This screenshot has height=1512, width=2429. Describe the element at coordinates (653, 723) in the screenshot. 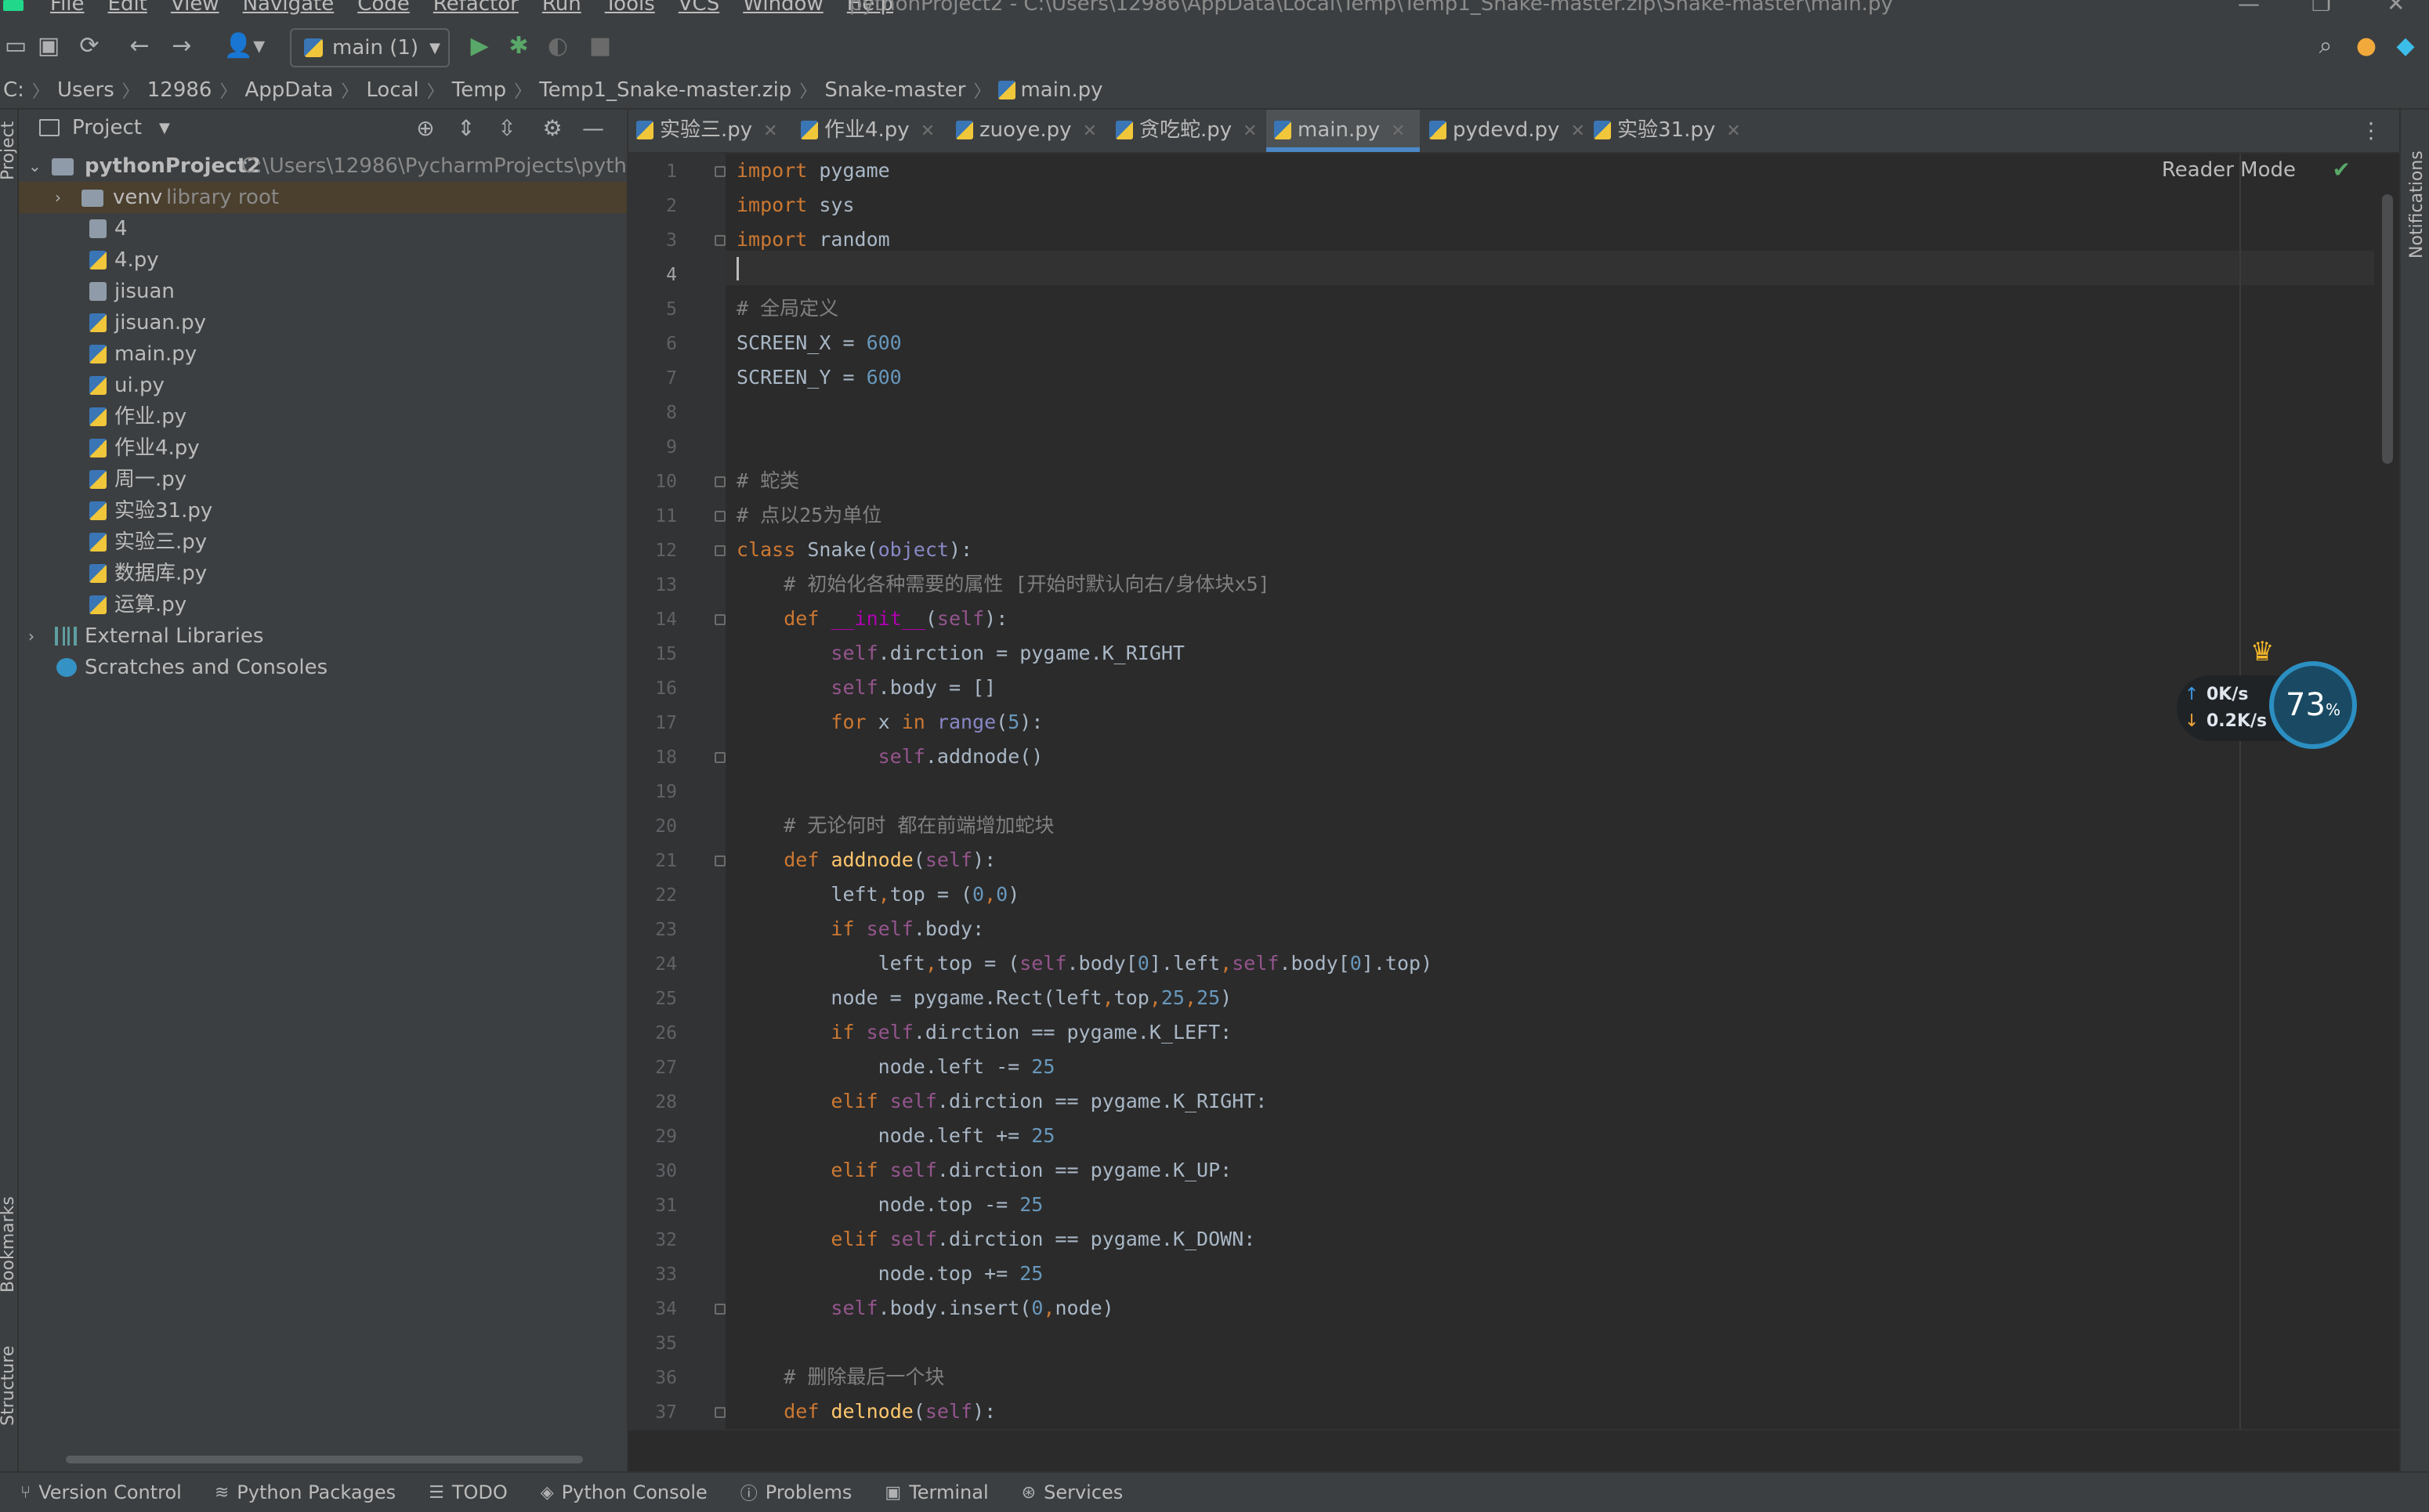

I see `line-number: 17` at that location.